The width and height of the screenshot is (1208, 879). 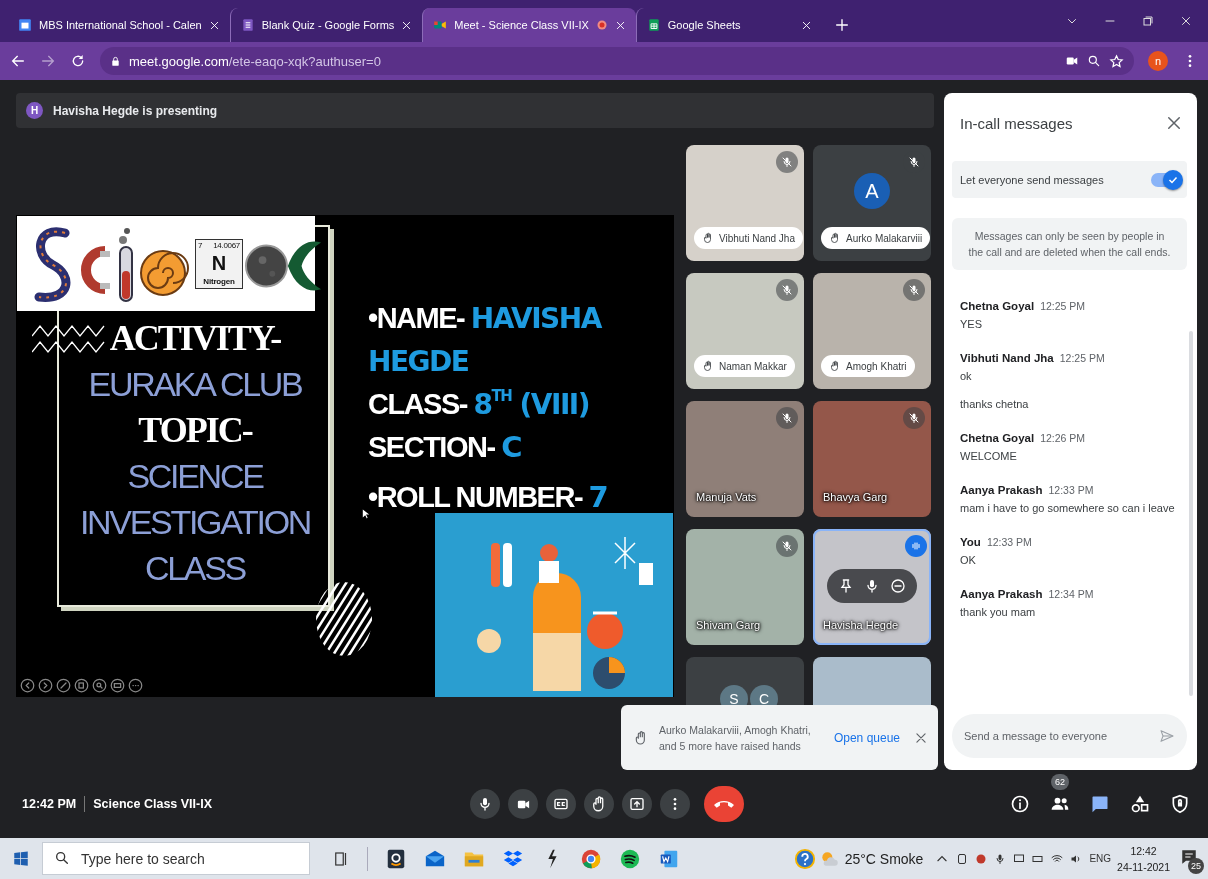 What do you see at coordinates (119, 25) in the screenshot?
I see `browser-tab: MBS International School - Calen` at bounding box center [119, 25].